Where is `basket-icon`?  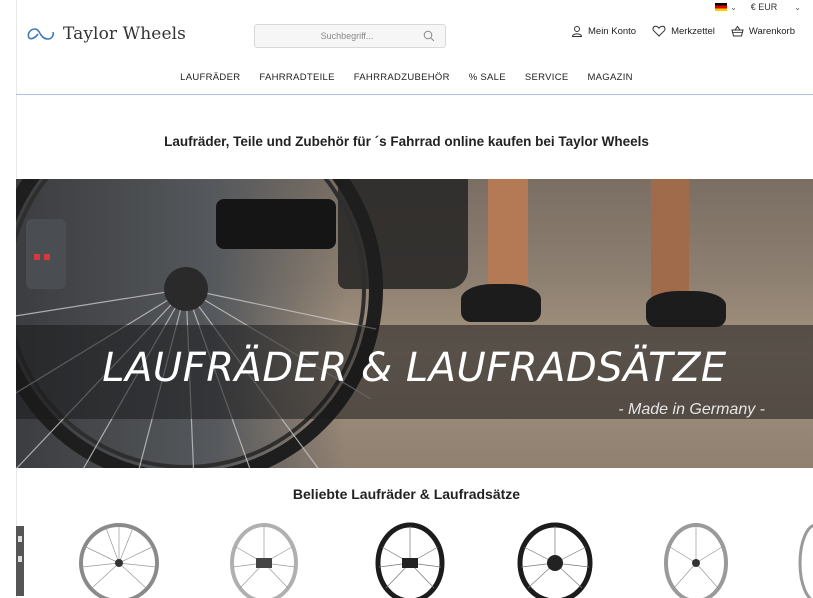
basket-icon is located at coordinates (737, 31).